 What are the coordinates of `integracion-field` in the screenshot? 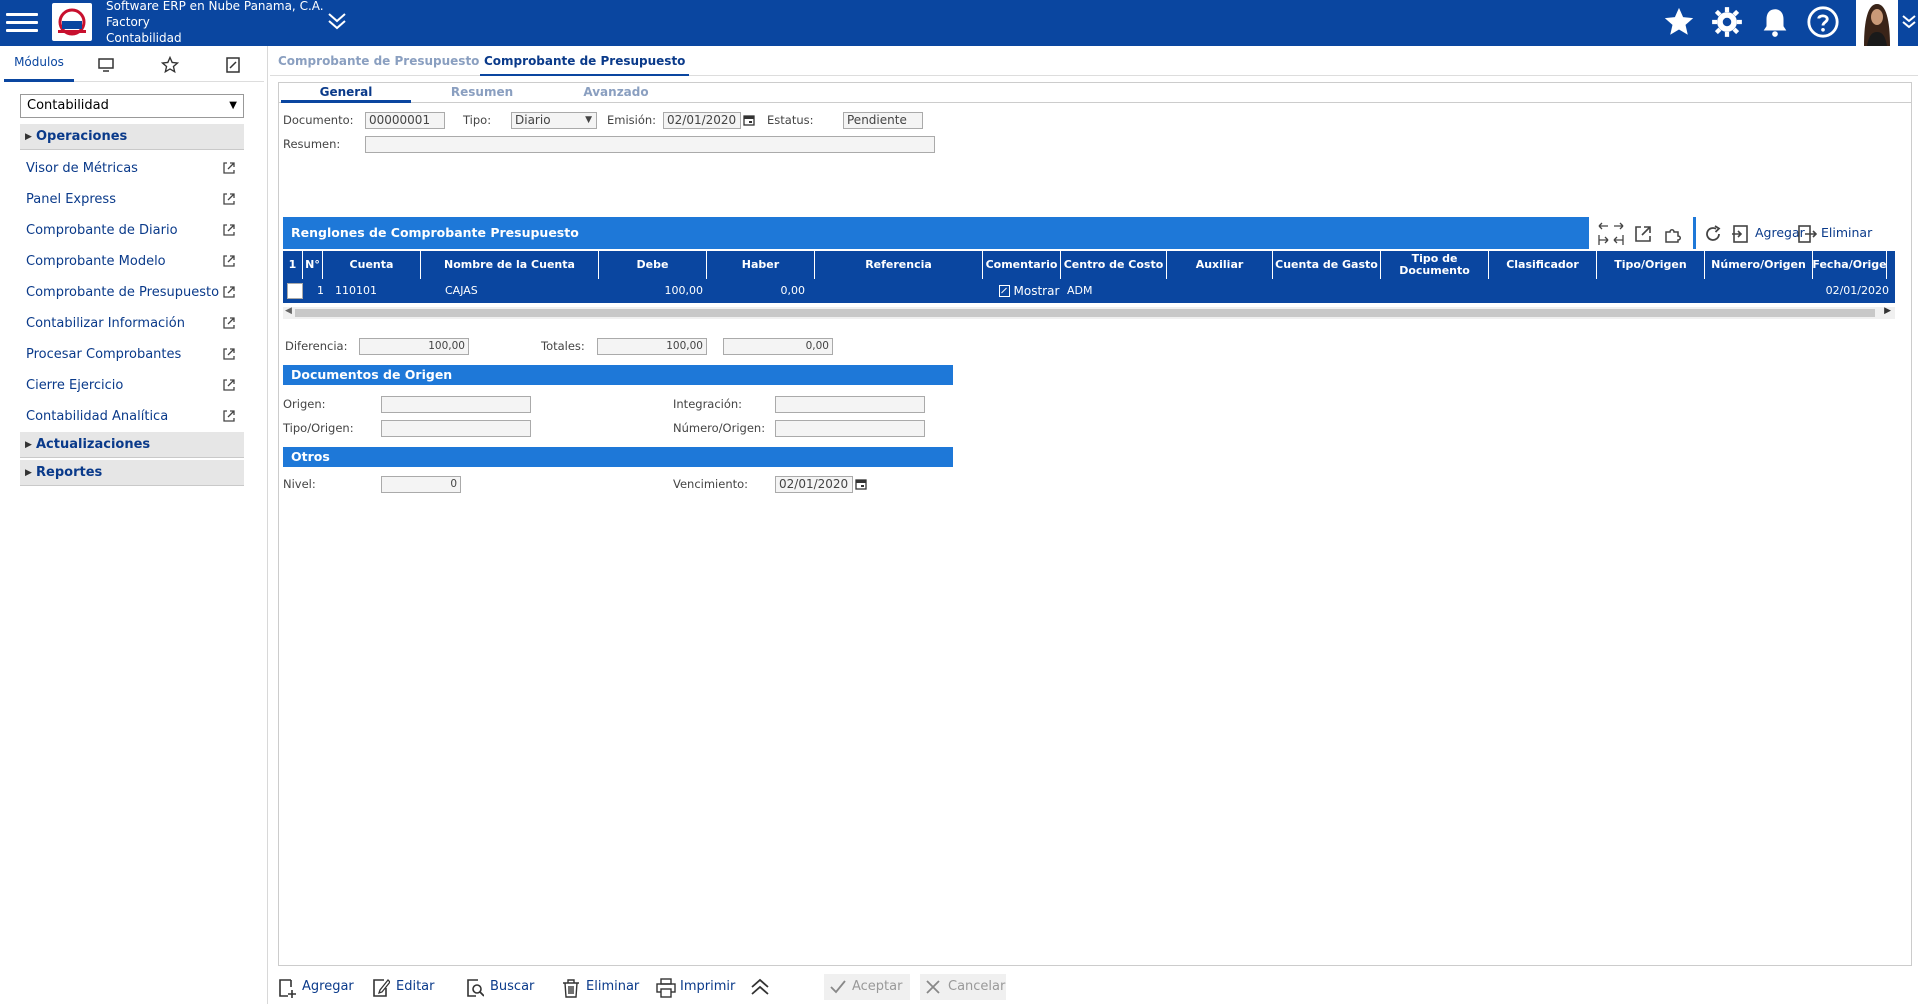 It's located at (850, 404).